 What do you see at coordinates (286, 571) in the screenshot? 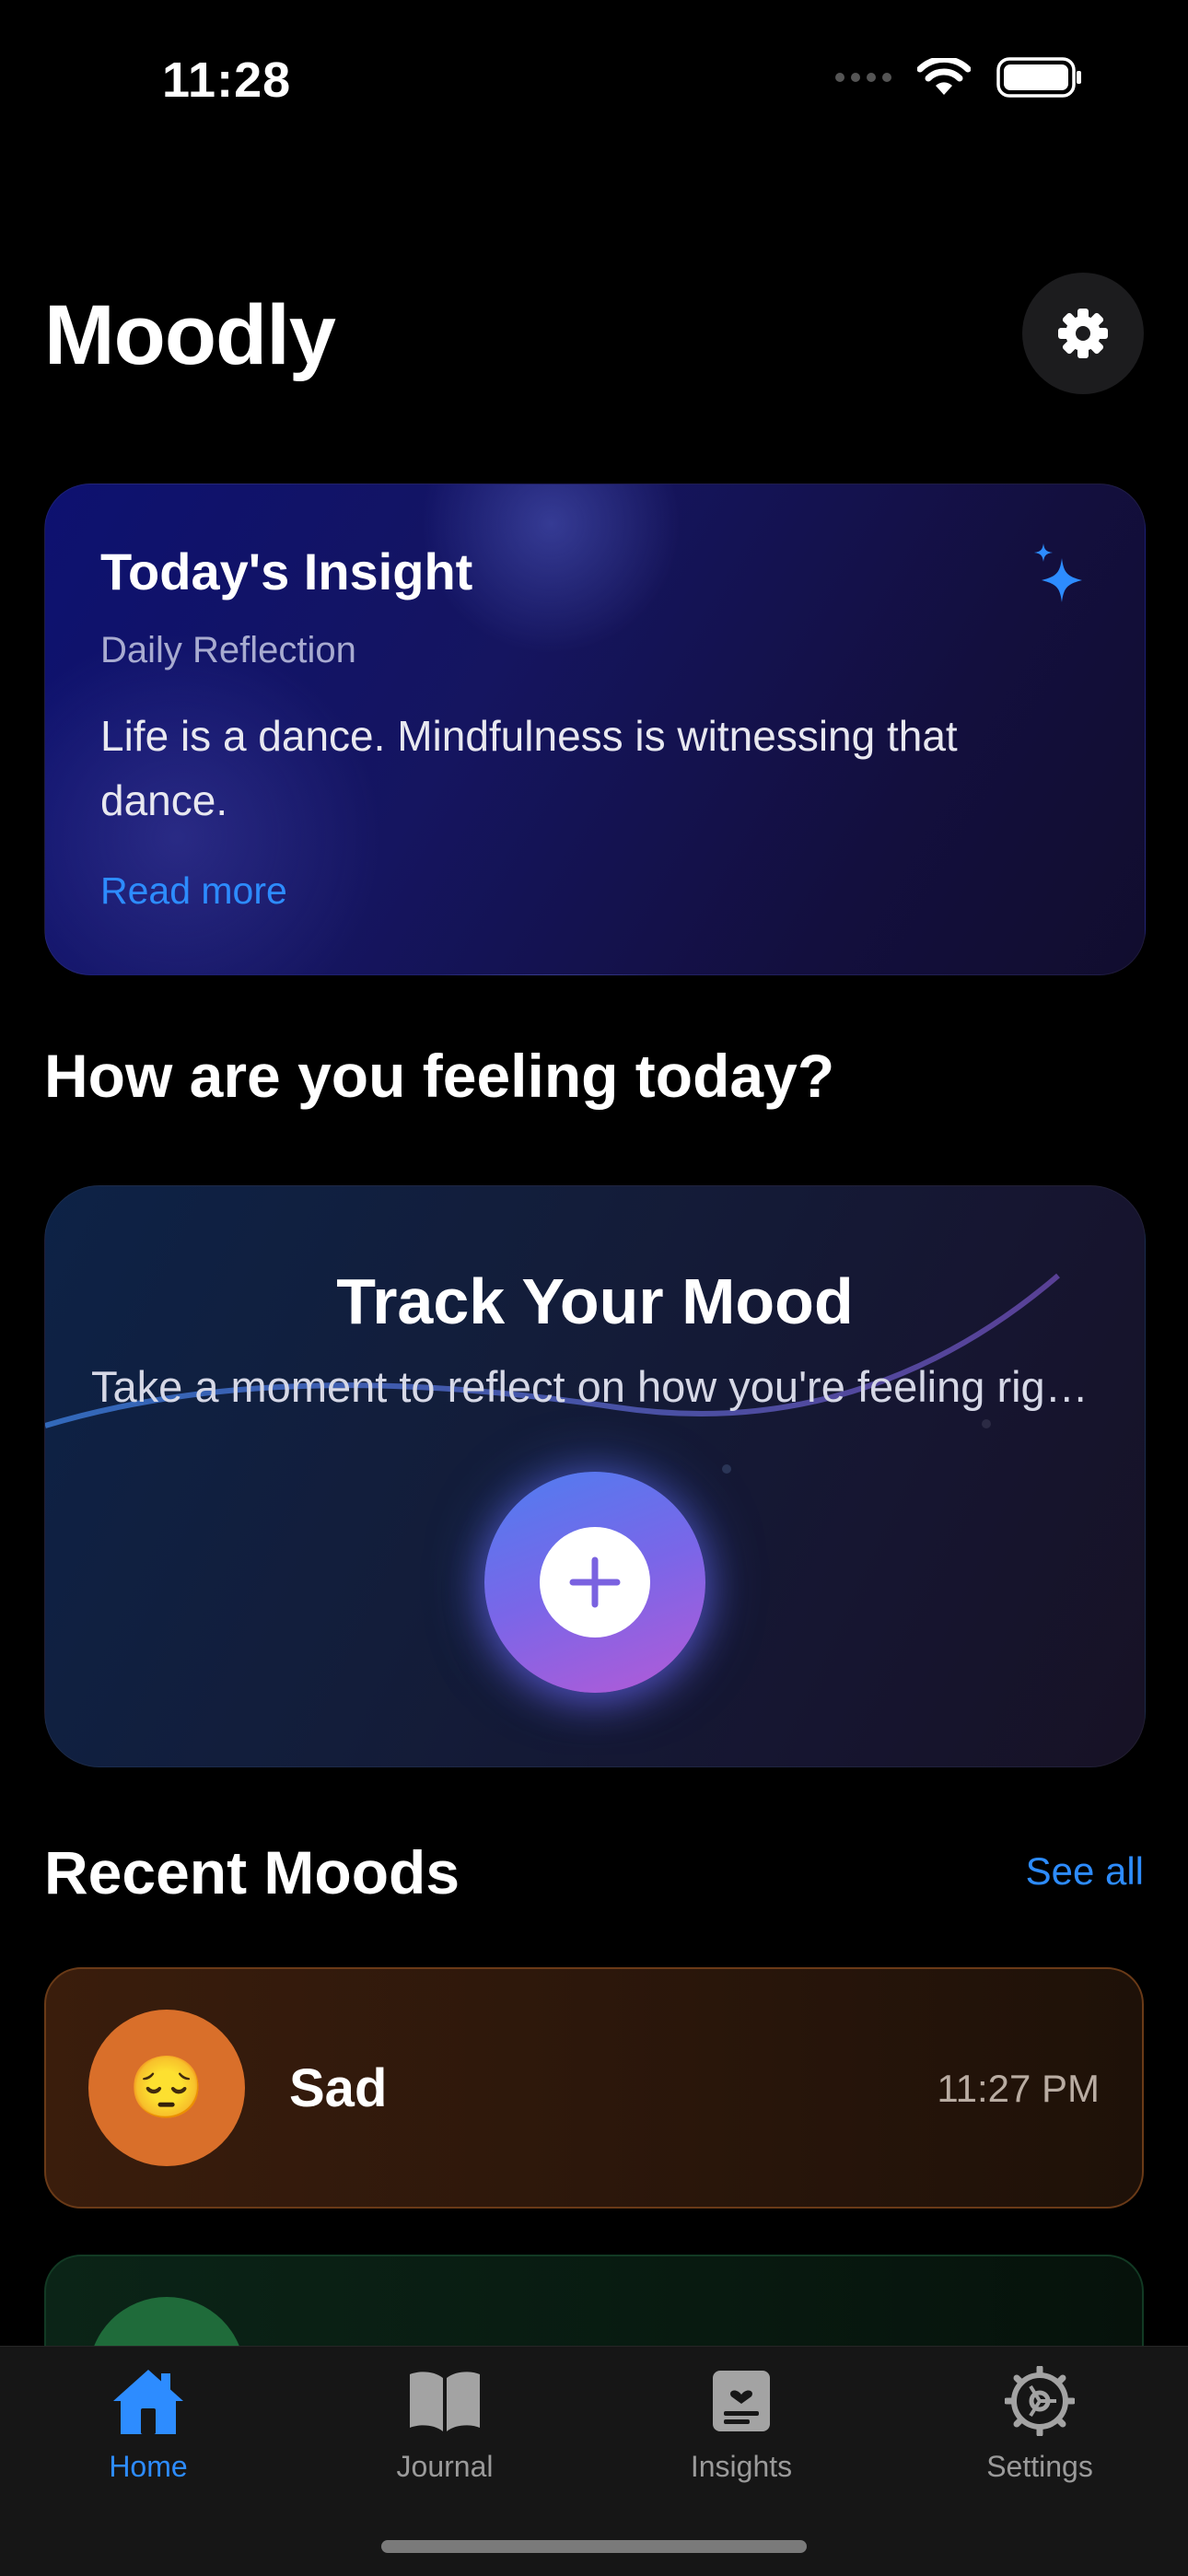
I see `insight-title: Today's Insight` at bounding box center [286, 571].